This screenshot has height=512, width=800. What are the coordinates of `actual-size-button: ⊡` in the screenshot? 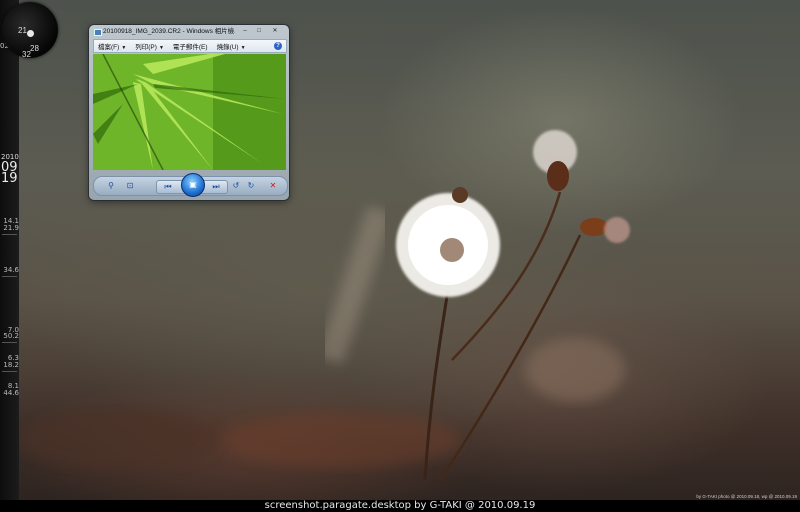 It's located at (130, 186).